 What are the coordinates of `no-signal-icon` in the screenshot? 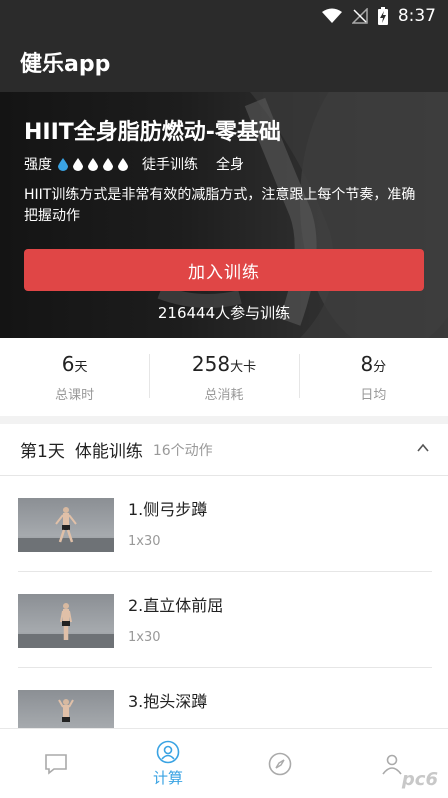 It's located at (359, 16).